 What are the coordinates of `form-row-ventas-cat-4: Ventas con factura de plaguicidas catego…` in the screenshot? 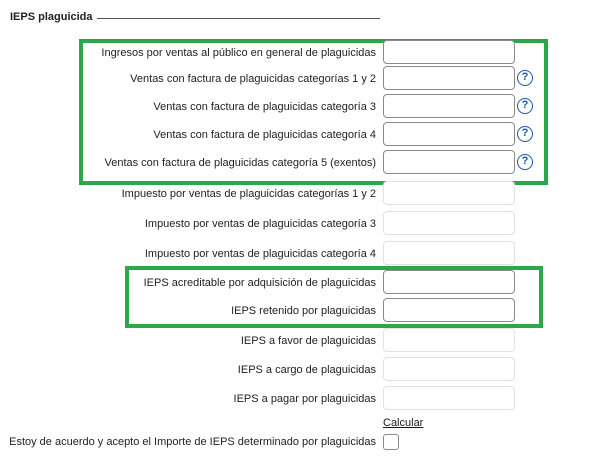 It's located at (298, 135).